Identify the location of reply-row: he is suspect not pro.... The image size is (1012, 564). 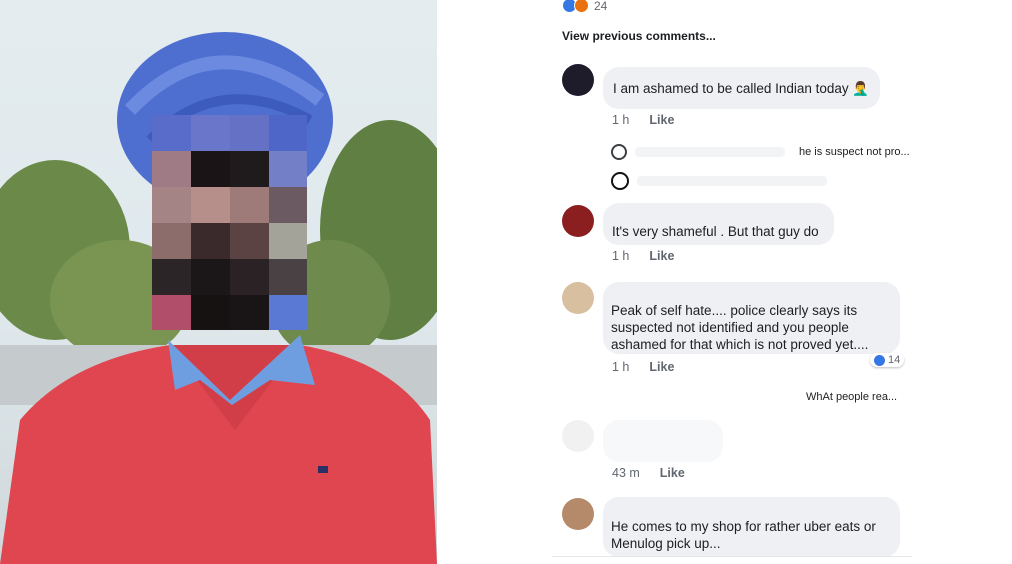
(760, 152).